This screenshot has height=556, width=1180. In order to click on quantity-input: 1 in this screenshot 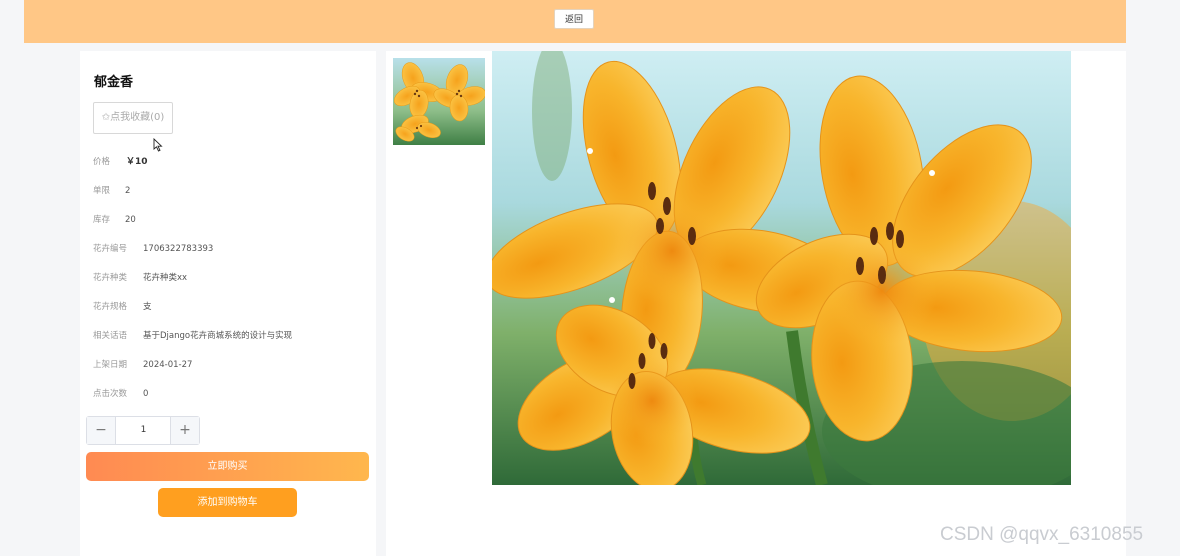, I will do `click(143, 430)`.